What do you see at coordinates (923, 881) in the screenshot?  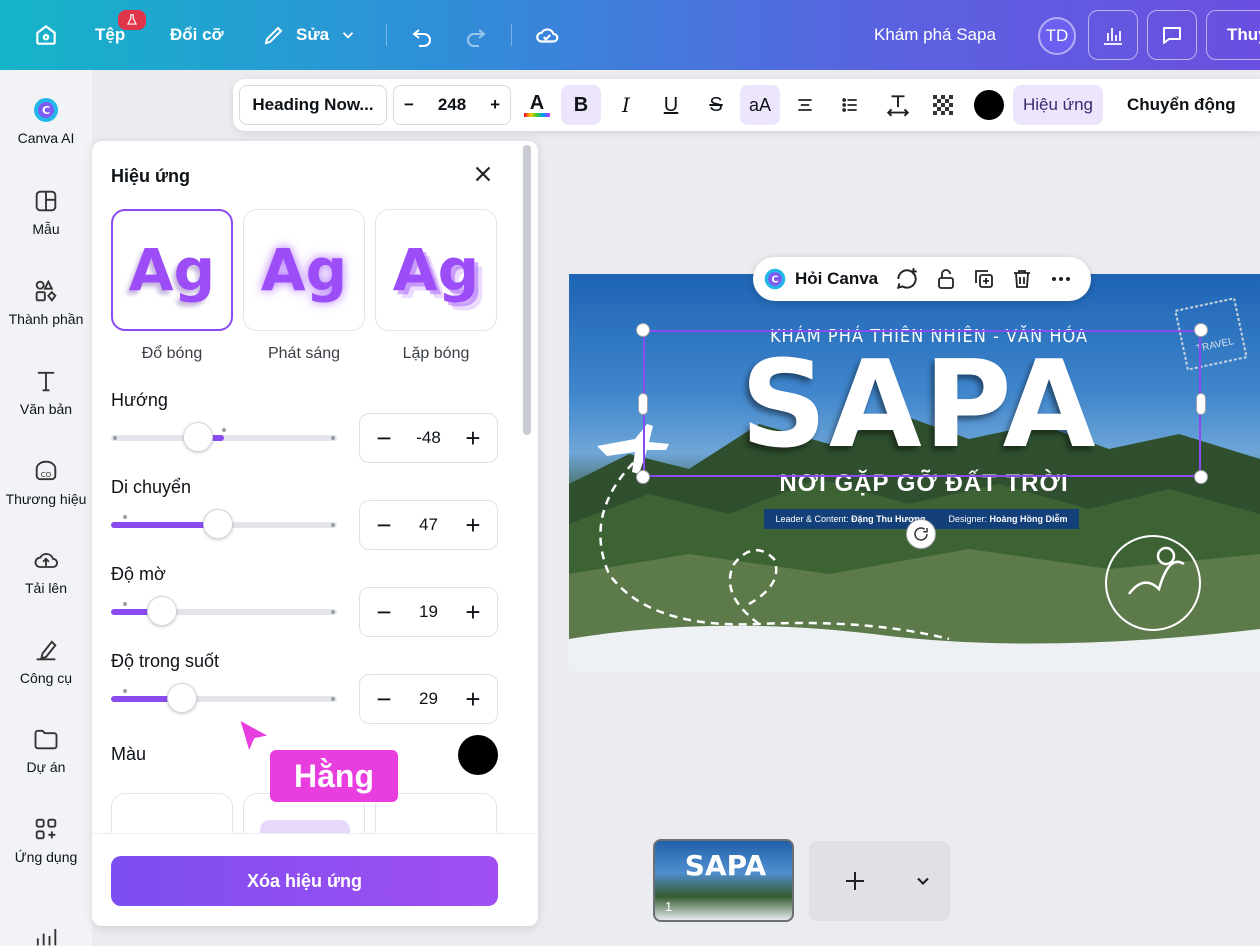 I see `chevron-down-icon` at bounding box center [923, 881].